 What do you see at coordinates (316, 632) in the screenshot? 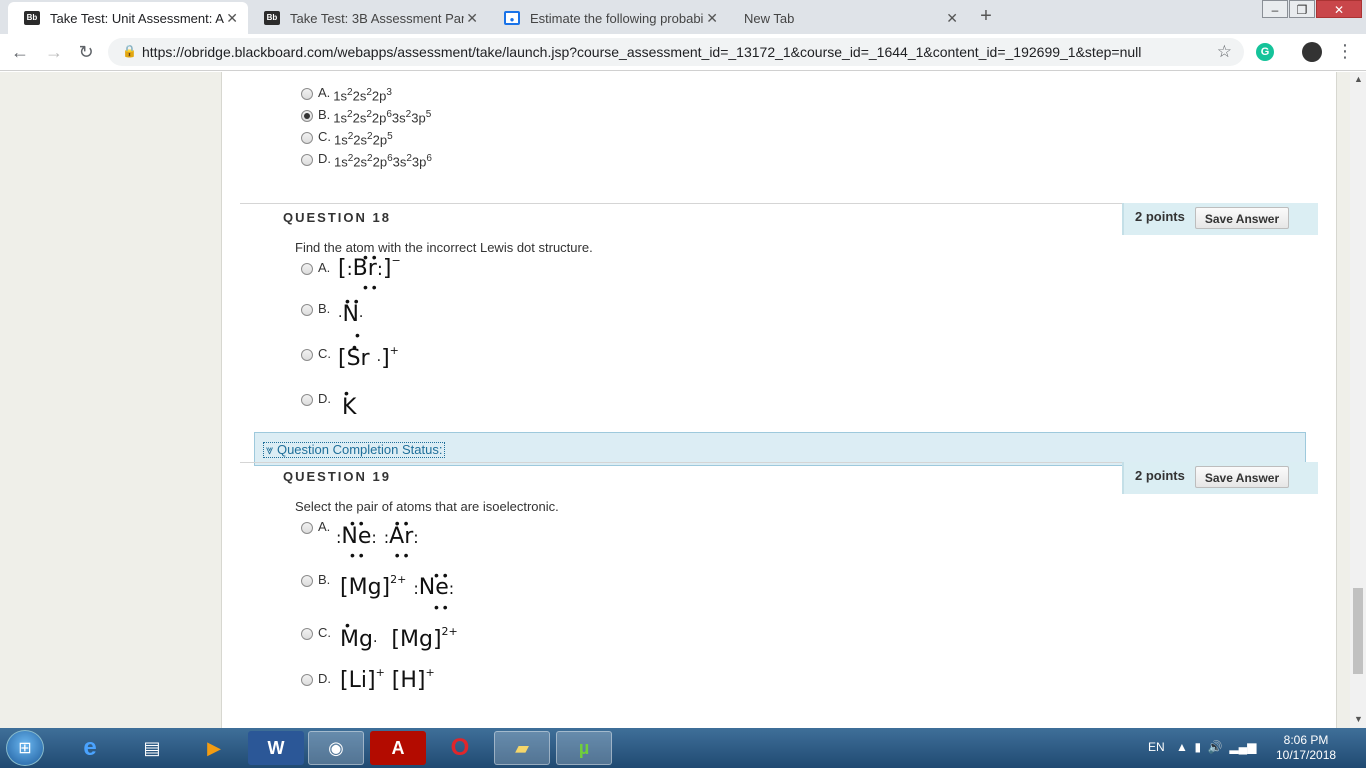
I see `q19-option-c: C.` at bounding box center [316, 632].